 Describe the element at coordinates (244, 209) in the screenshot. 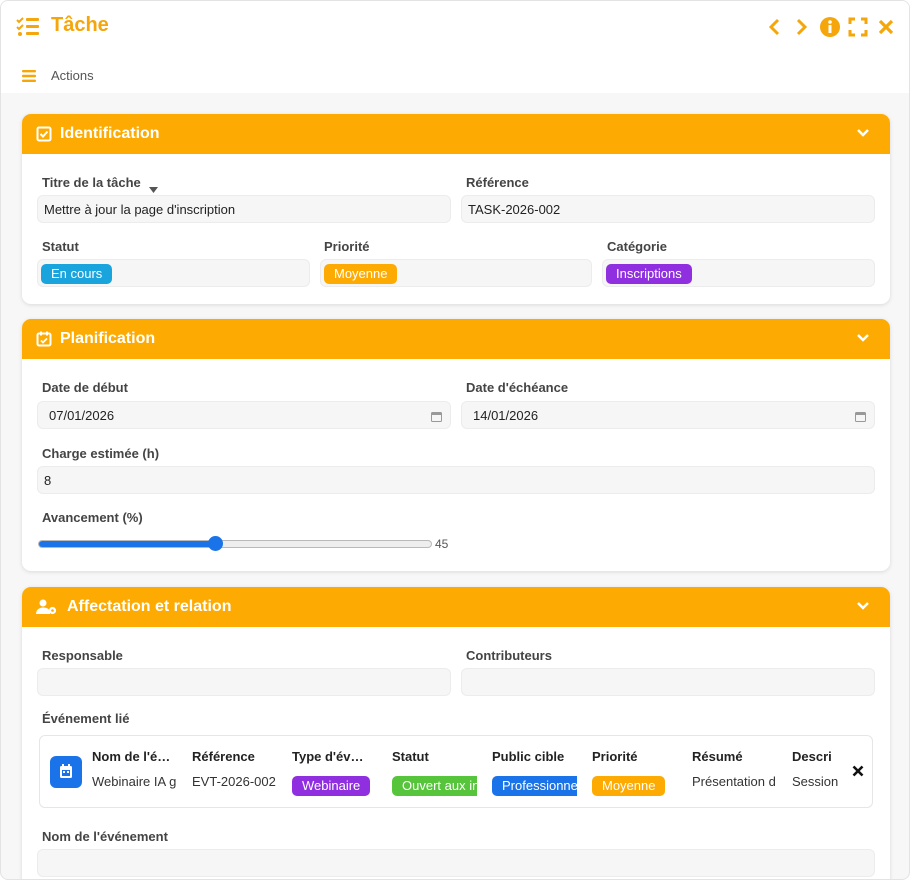

I see `titre-field: Mettre à jour la page d'inscription` at that location.